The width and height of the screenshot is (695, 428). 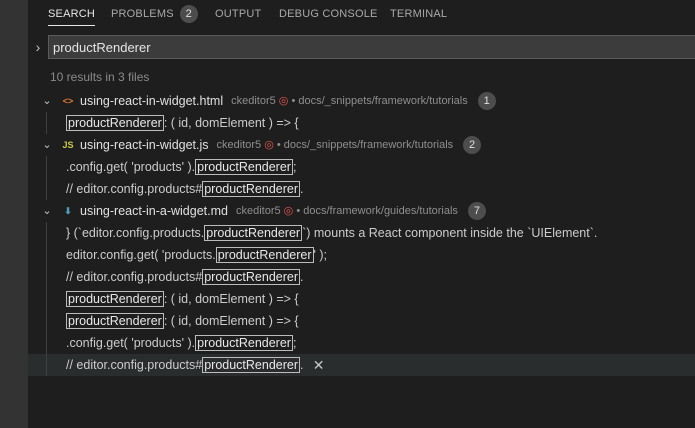 What do you see at coordinates (320, 255) in the screenshot?
I see `match-suffix: ' );` at bounding box center [320, 255].